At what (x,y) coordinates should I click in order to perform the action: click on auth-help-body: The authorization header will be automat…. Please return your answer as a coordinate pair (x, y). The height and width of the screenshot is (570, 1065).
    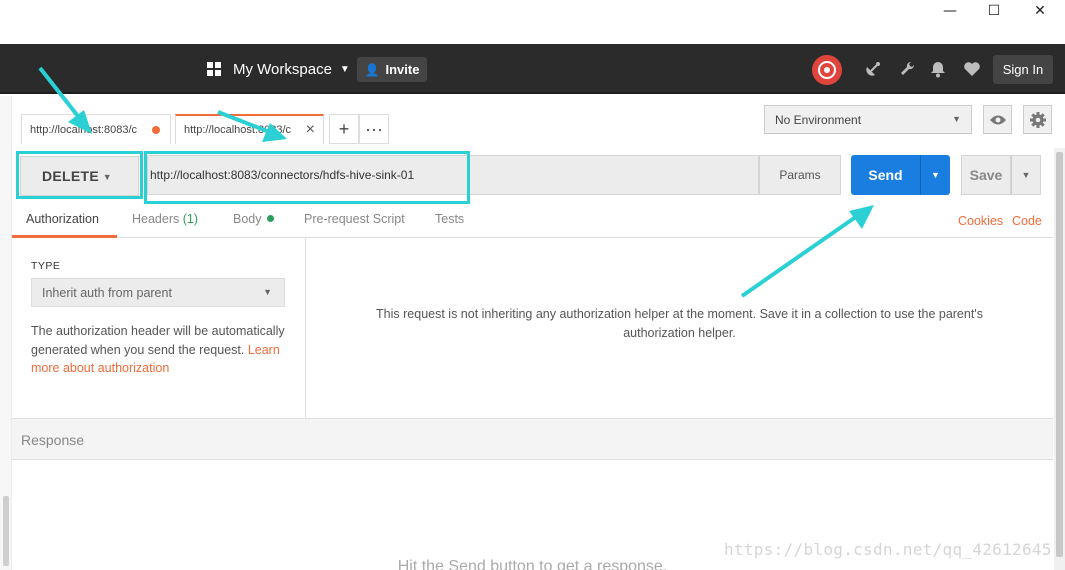
    Looking at the image, I should click on (158, 340).